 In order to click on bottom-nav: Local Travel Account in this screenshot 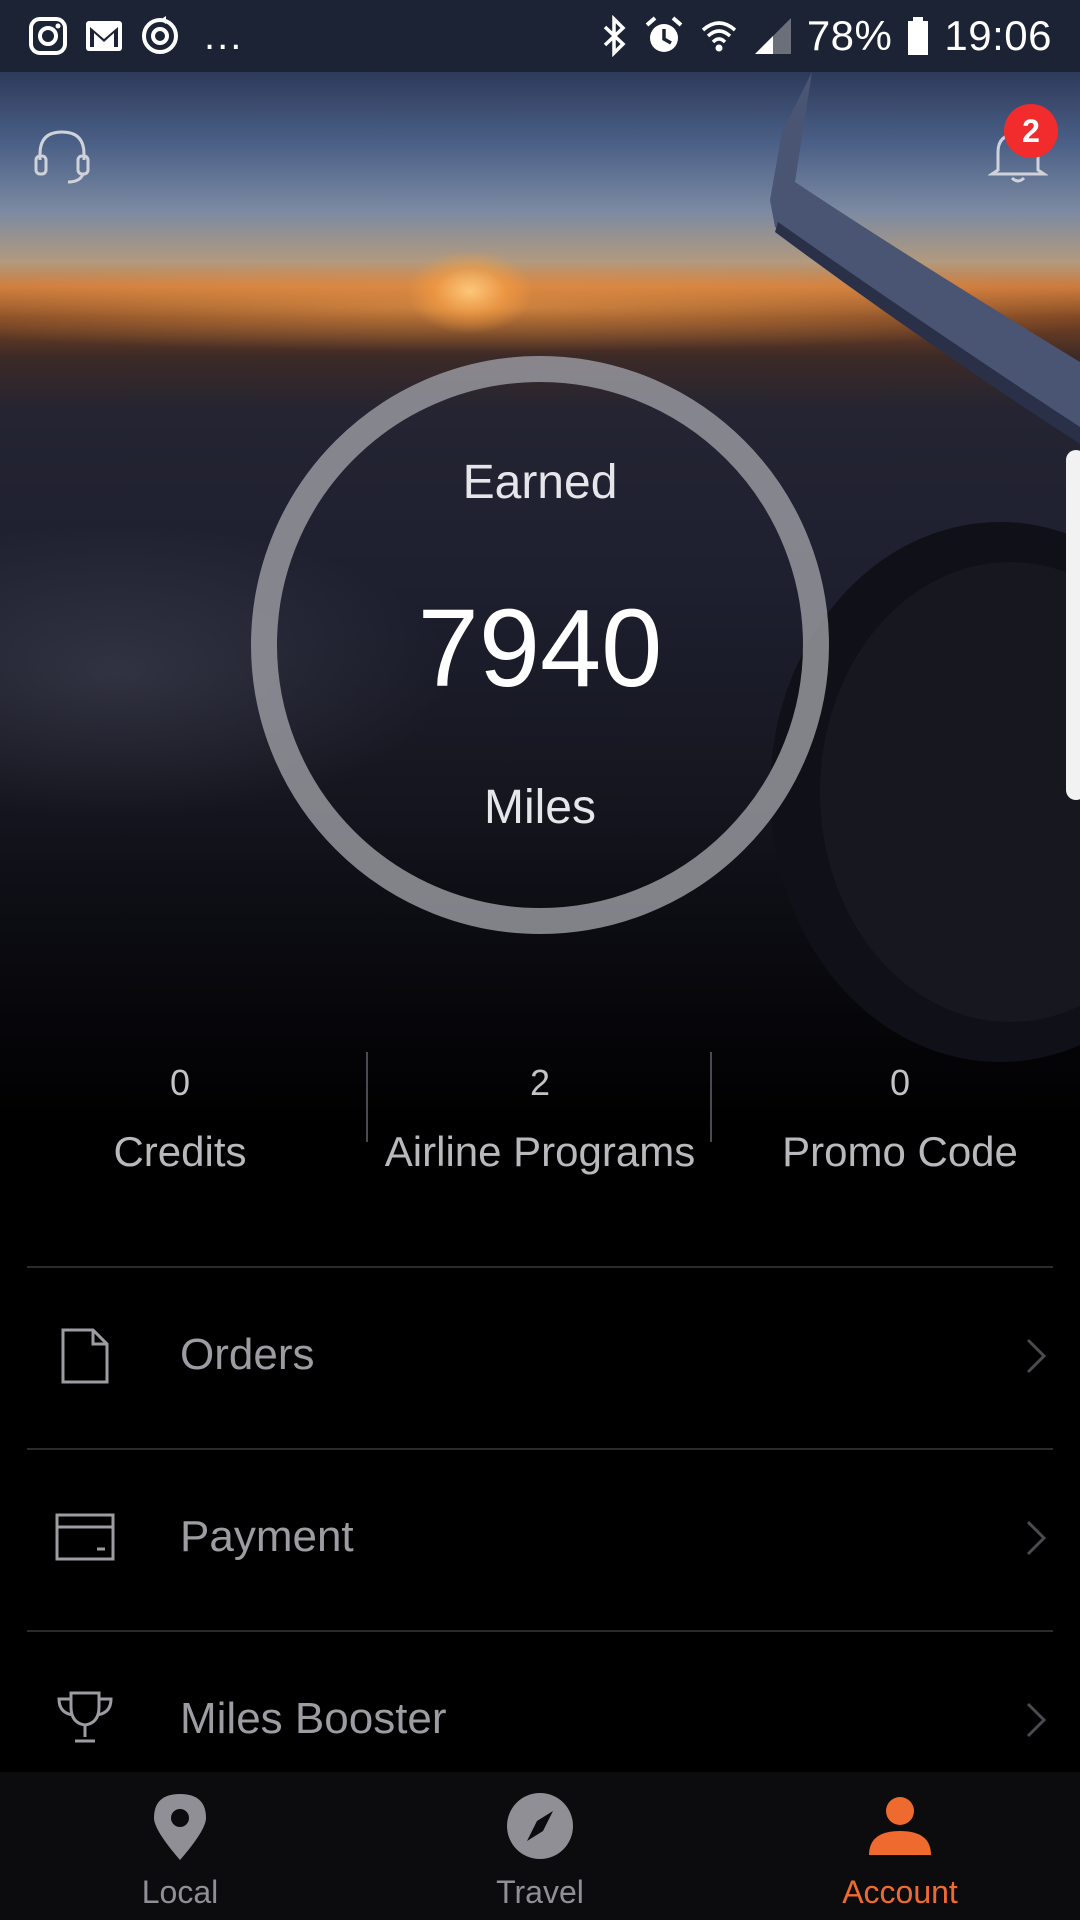, I will do `click(540, 1846)`.